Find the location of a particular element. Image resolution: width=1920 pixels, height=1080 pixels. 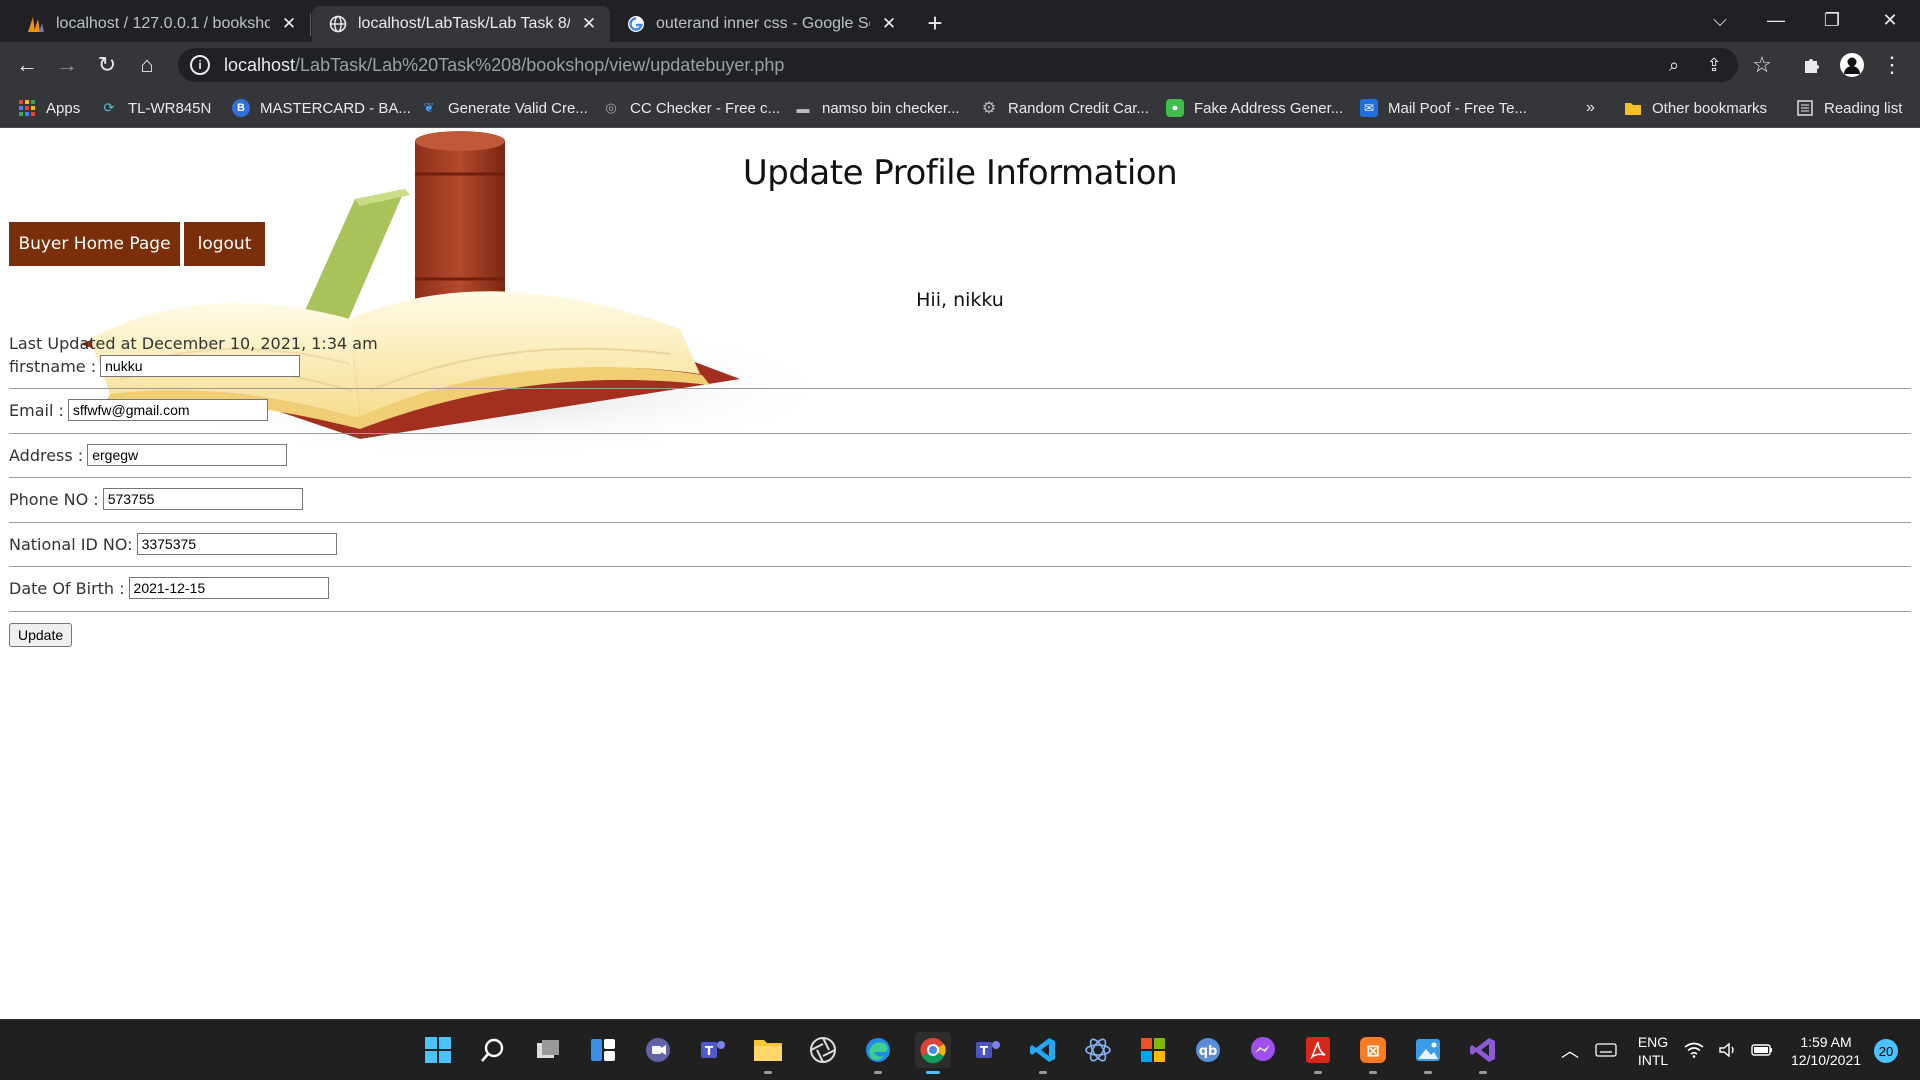

xampp-icon: ⊠ is located at coordinates (1373, 1053).